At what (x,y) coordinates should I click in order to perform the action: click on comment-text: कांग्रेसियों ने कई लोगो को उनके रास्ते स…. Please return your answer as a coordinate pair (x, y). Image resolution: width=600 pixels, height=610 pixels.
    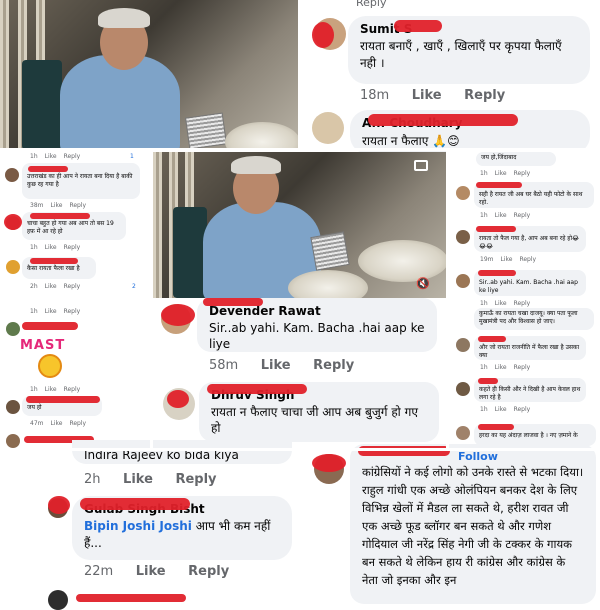
    Looking at the image, I should click on (473, 526).